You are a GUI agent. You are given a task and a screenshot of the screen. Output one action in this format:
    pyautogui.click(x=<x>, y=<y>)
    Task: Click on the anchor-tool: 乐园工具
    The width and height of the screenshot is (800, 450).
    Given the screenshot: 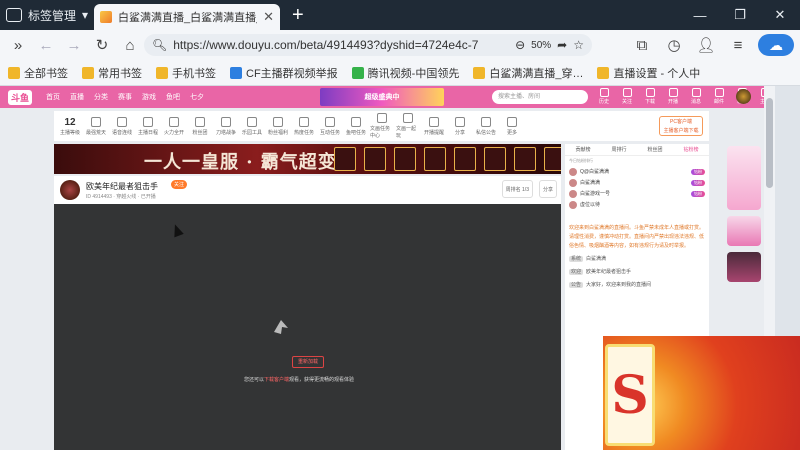 What is the action you would take?
    pyautogui.click(x=252, y=126)
    